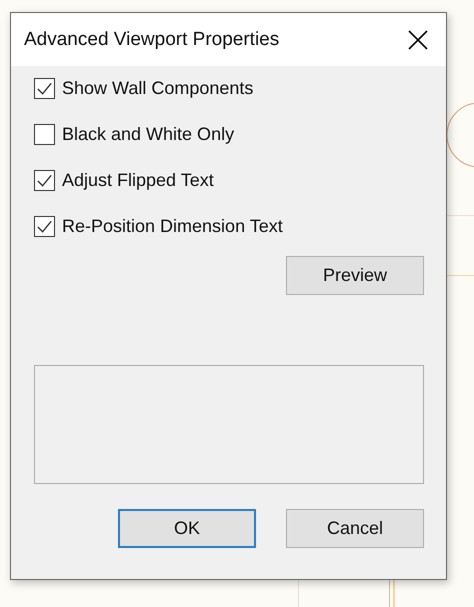 The width and height of the screenshot is (474, 607). I want to click on preview-button: Preview, so click(355, 275).